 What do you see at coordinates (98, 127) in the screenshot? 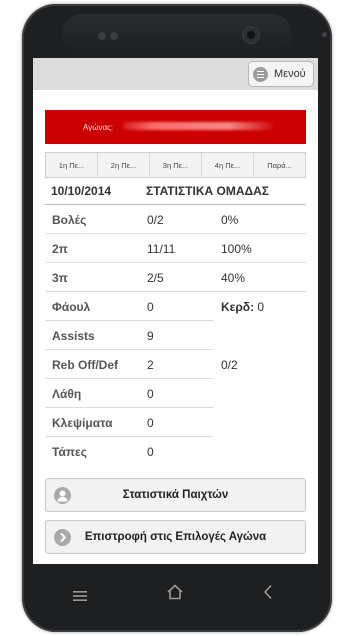
I see `match-label: Αγώνας:` at bounding box center [98, 127].